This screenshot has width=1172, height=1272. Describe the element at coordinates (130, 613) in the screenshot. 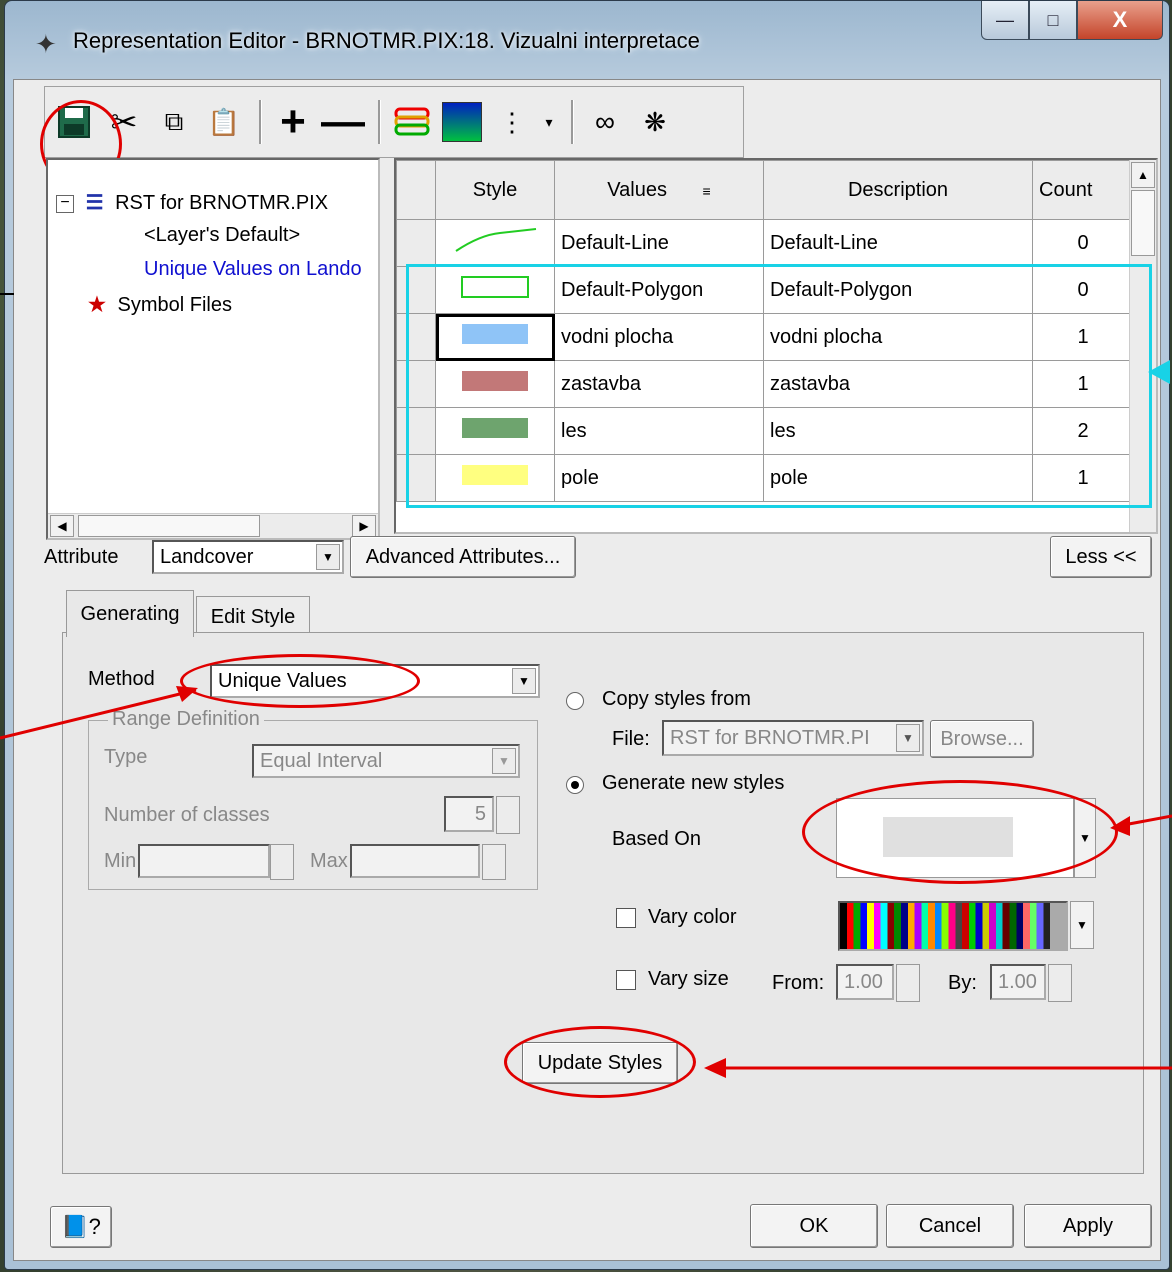

I see `tab-generating: Generating` at that location.